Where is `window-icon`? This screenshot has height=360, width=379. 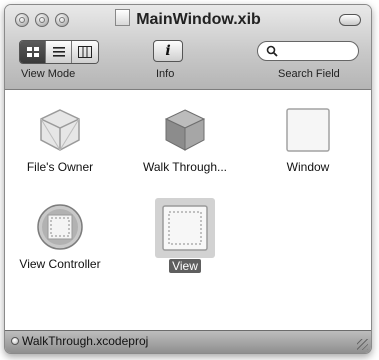 window-icon is located at coordinates (308, 130).